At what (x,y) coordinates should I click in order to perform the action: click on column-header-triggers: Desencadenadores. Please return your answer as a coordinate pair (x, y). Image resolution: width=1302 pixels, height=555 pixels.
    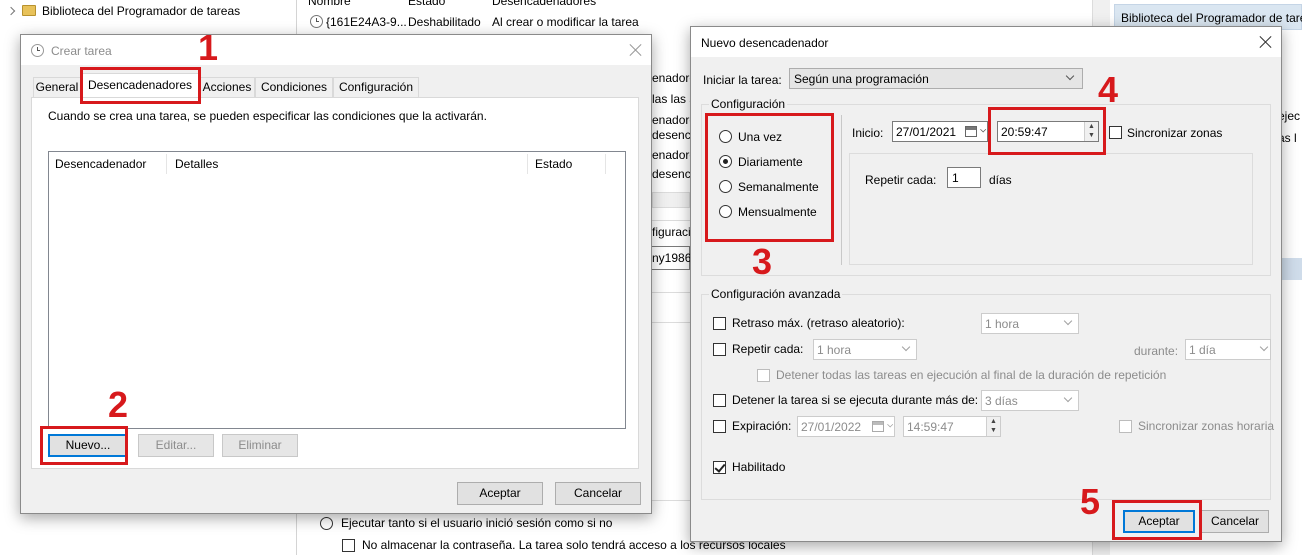
    Looking at the image, I should click on (544, 4).